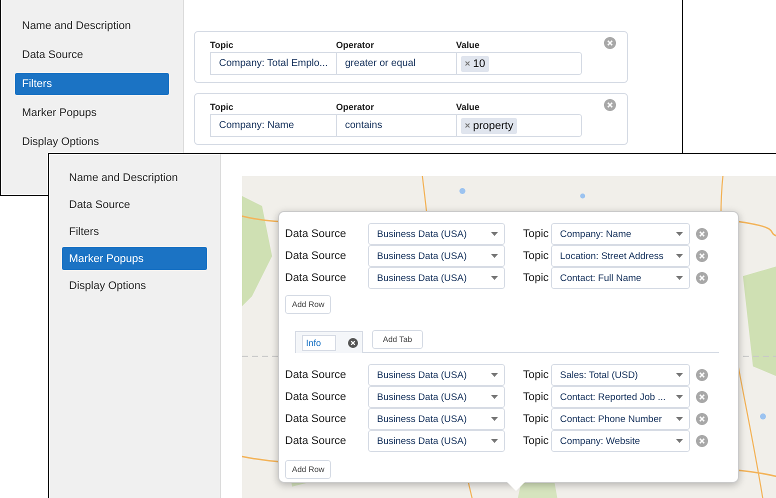 This screenshot has width=776, height=498. What do you see at coordinates (620, 234) in the screenshot?
I see `topic-select: Company: Name` at bounding box center [620, 234].